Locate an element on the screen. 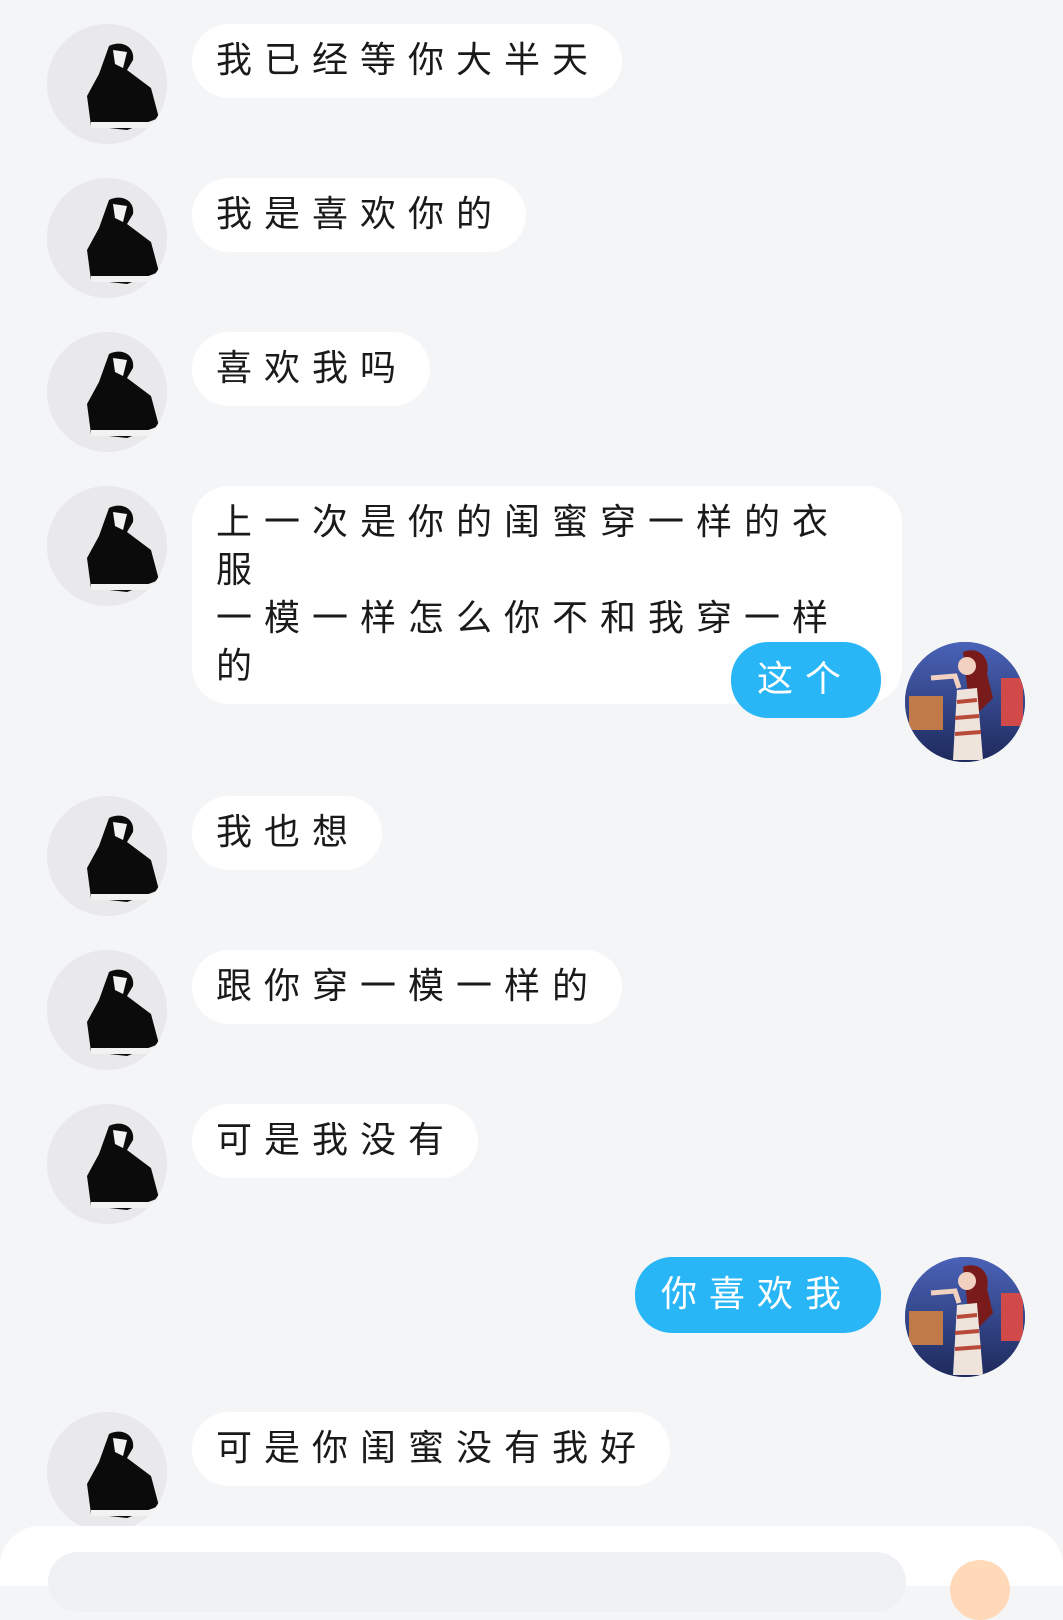 The image size is (1063, 1620). message-bubble: 我是喜欢你的 is located at coordinates (359, 215).